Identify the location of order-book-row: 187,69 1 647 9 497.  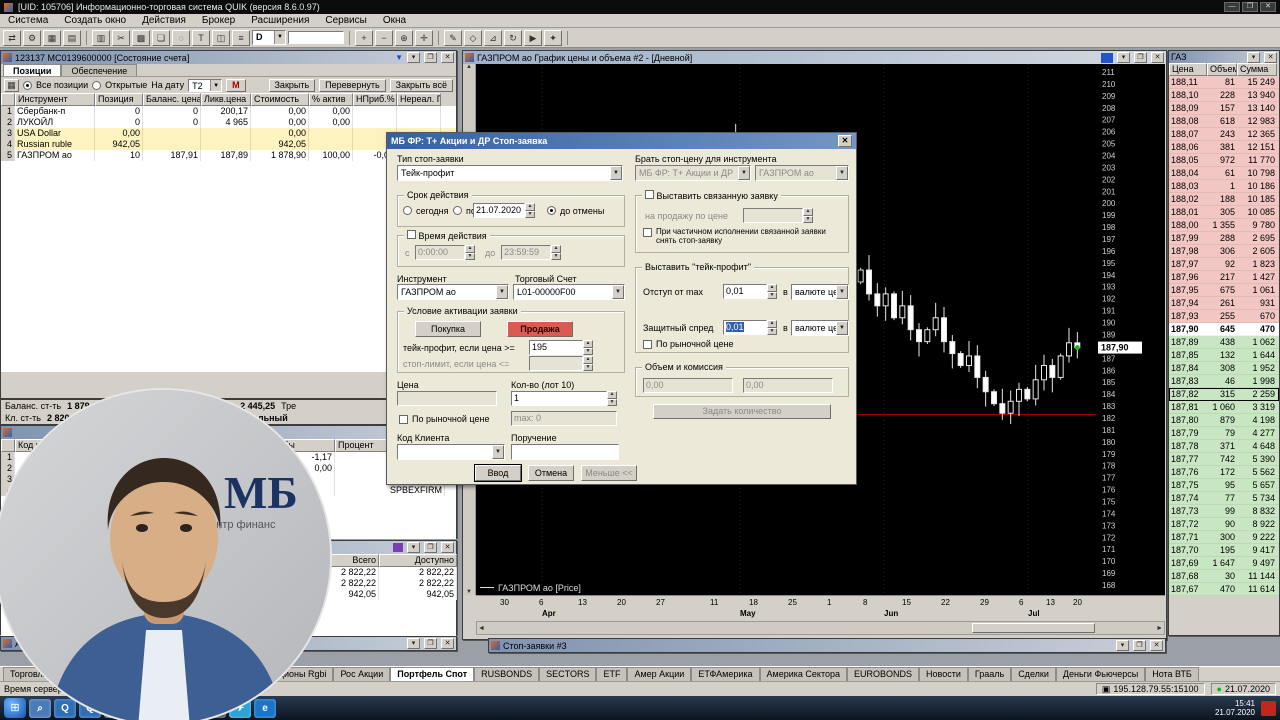
(1224, 563).